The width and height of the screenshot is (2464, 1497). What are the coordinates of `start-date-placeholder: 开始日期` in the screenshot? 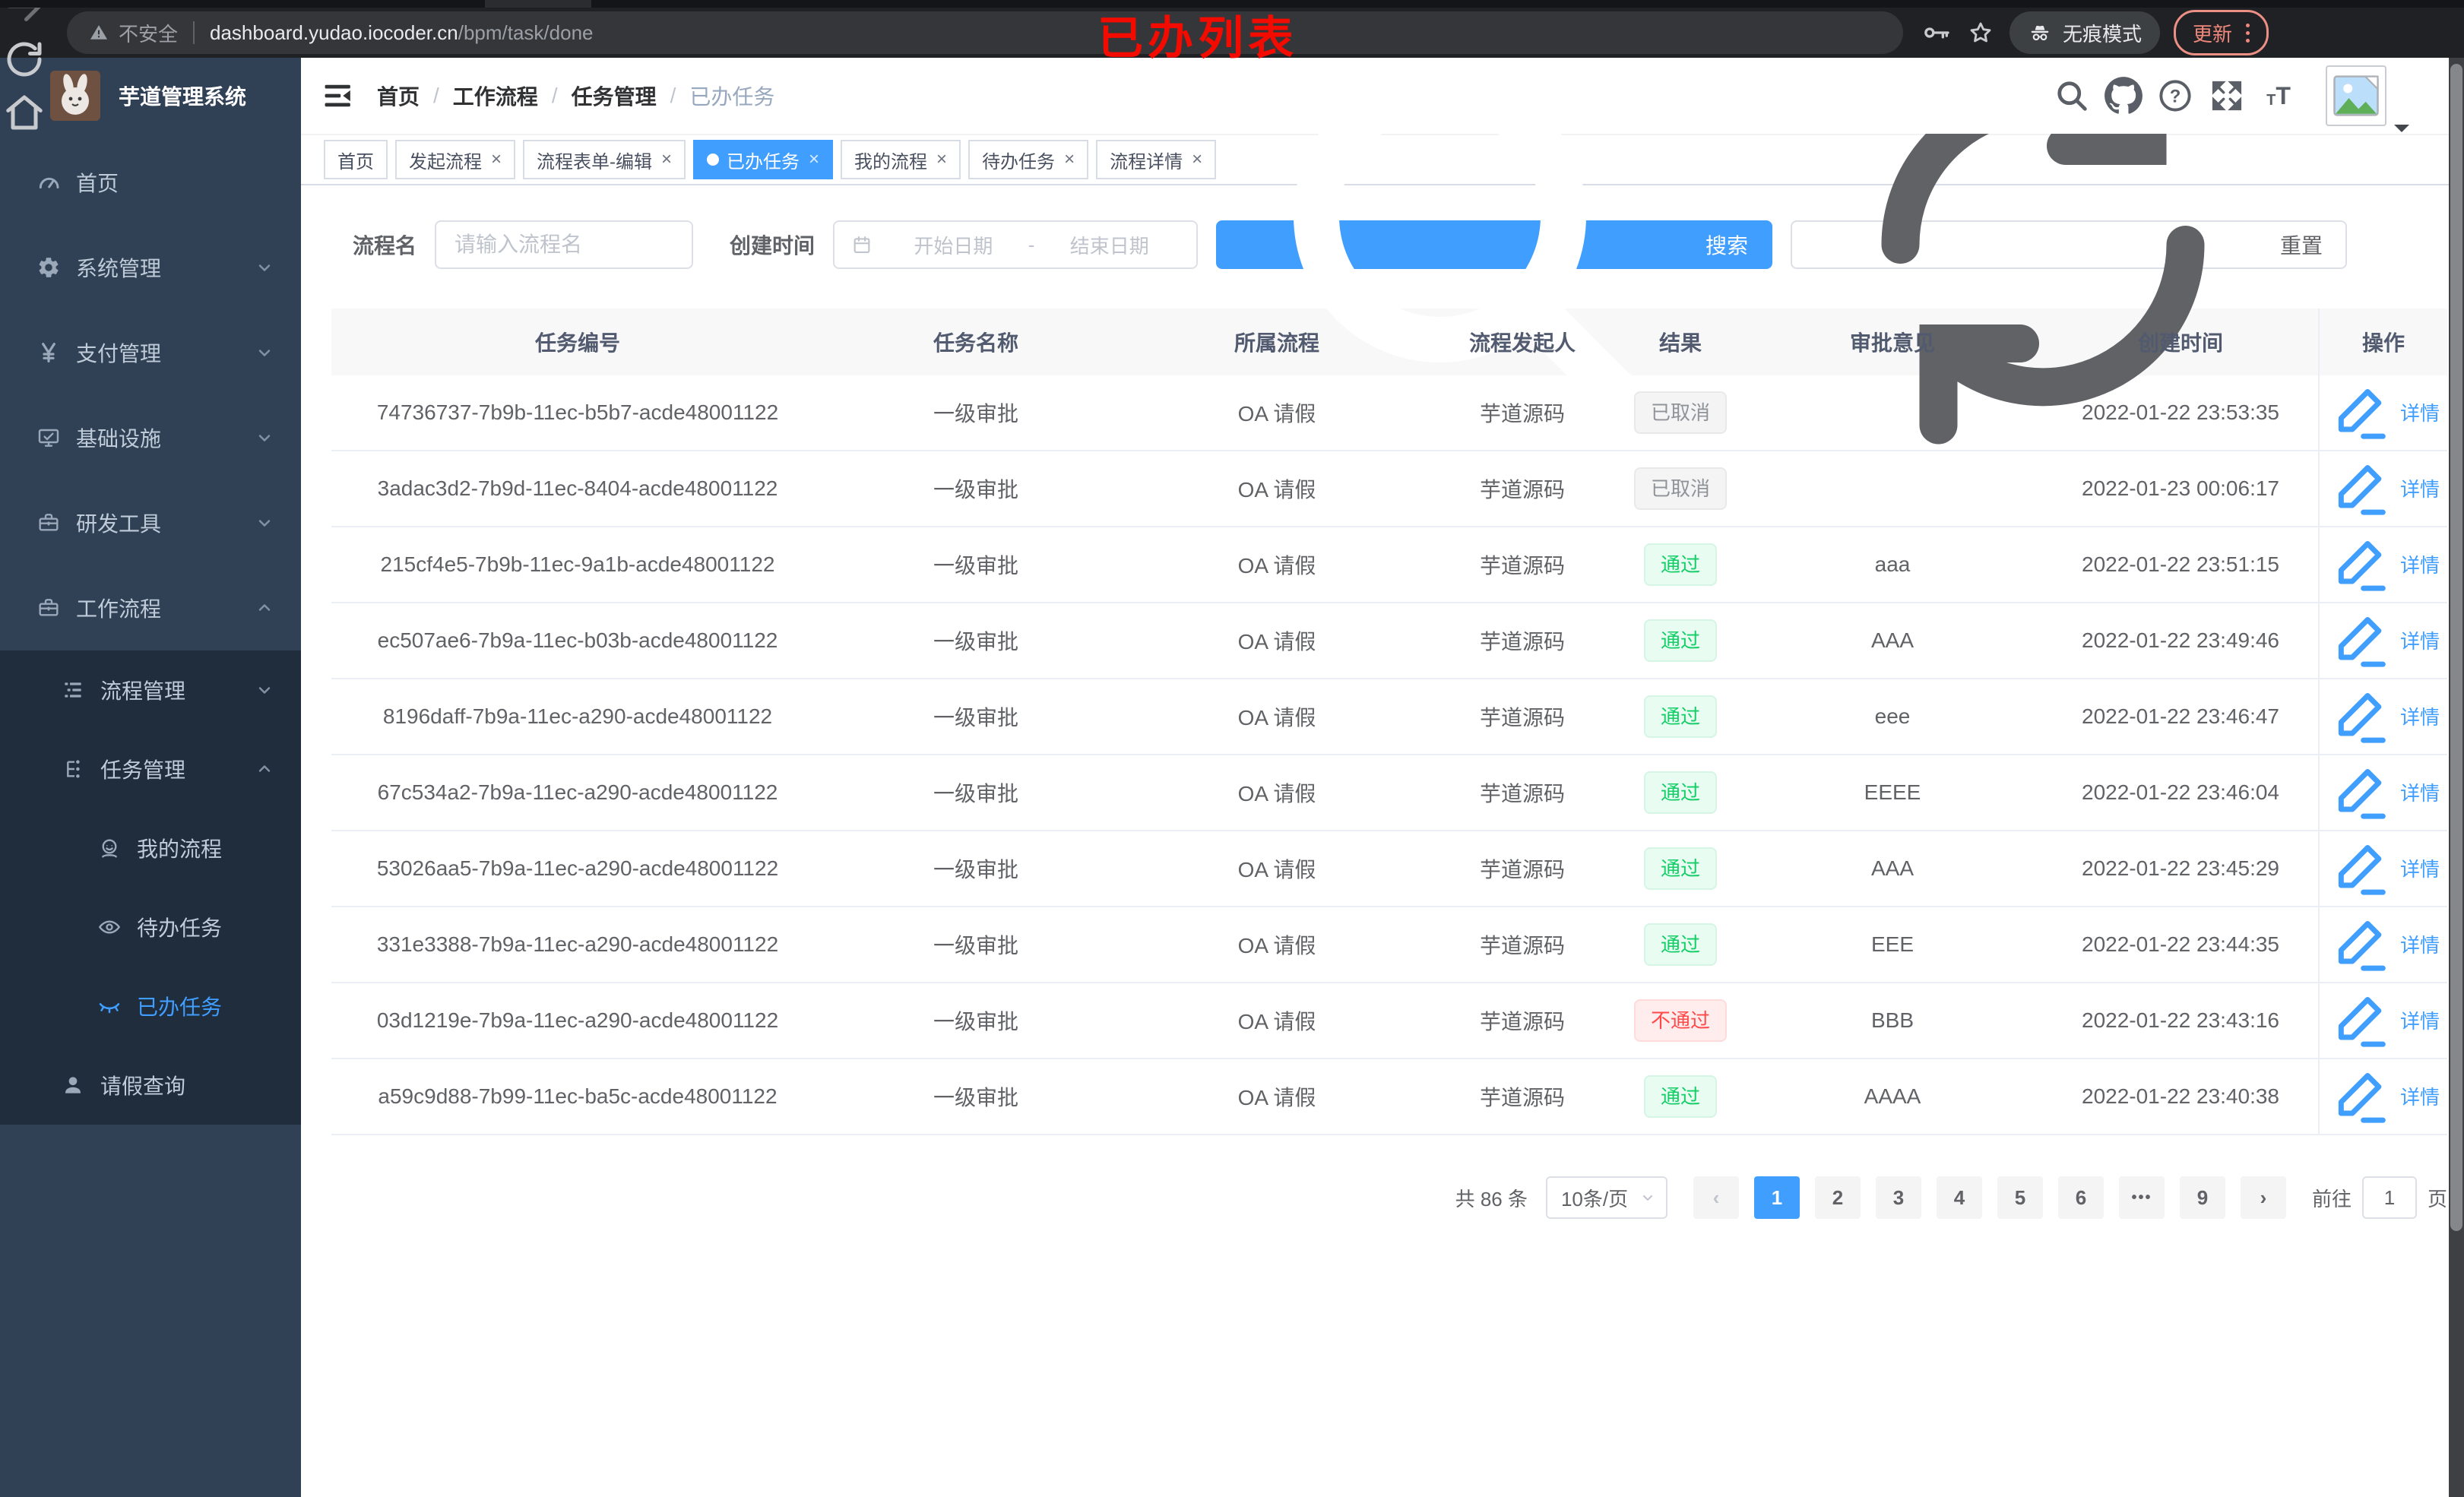 It's located at (953, 246).